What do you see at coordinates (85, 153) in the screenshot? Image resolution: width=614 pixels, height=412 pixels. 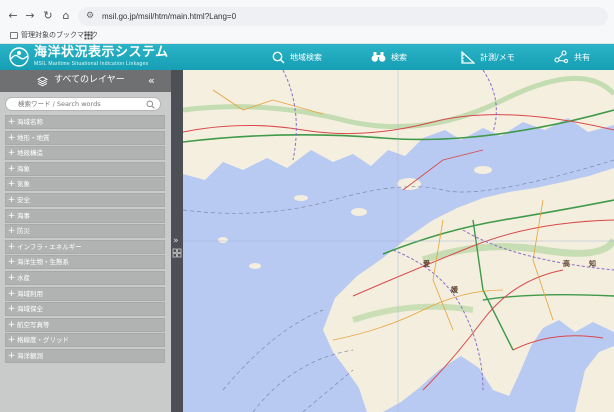 I see `layer-item: + 地殻構造` at bounding box center [85, 153].